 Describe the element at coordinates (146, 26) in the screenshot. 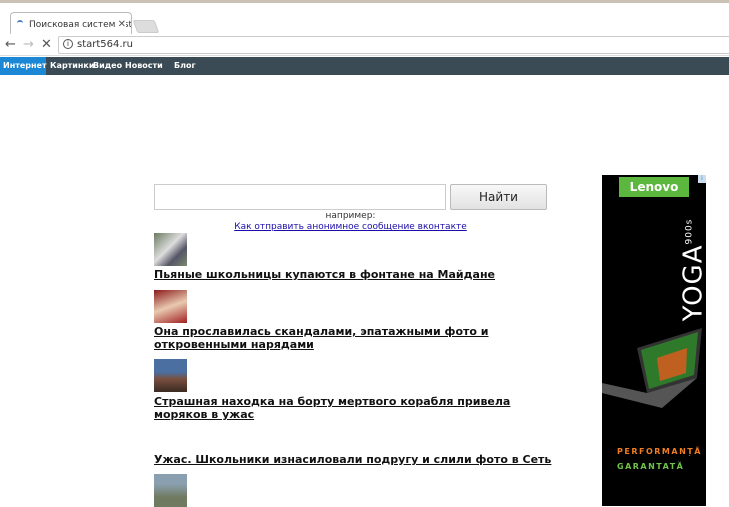

I see `new-tab-button` at that location.